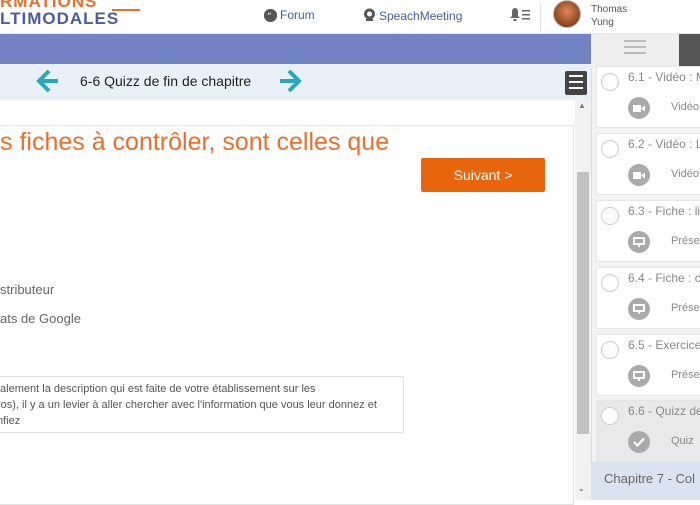 The width and height of the screenshot is (700, 505). I want to click on speachmeeting-link: SpeachMeeting, so click(412, 16).